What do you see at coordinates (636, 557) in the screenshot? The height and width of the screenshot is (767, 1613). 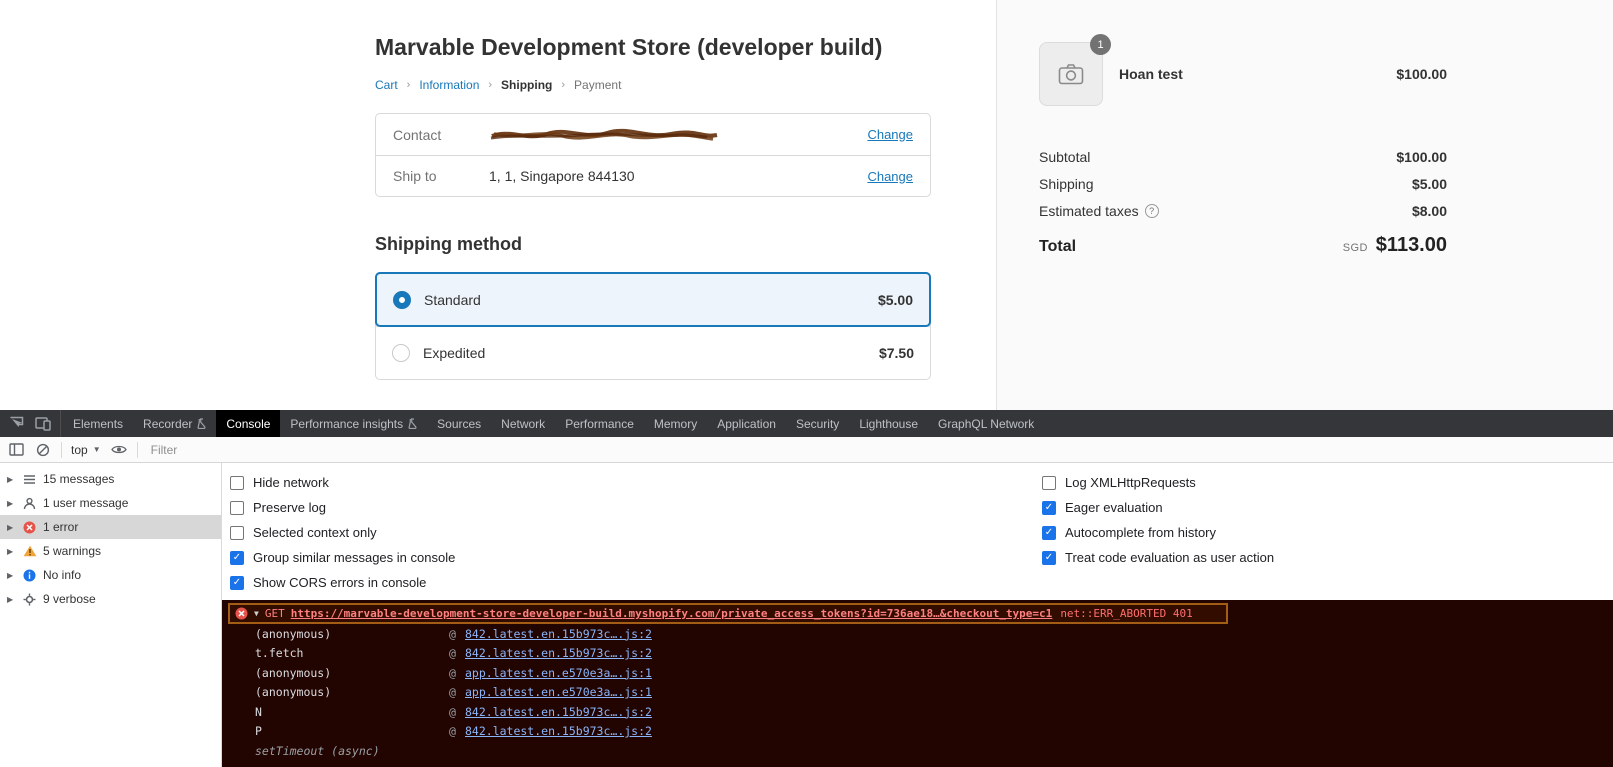 I see `checkbox-group-similar: Group similar messages in console` at bounding box center [636, 557].